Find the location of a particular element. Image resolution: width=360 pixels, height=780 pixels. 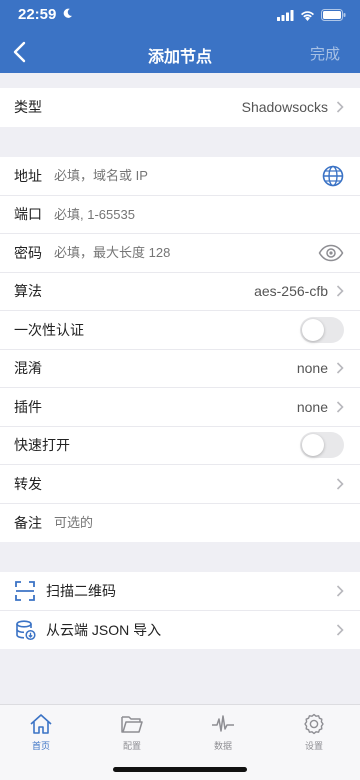

folder-icon is located at coordinates (132, 724).